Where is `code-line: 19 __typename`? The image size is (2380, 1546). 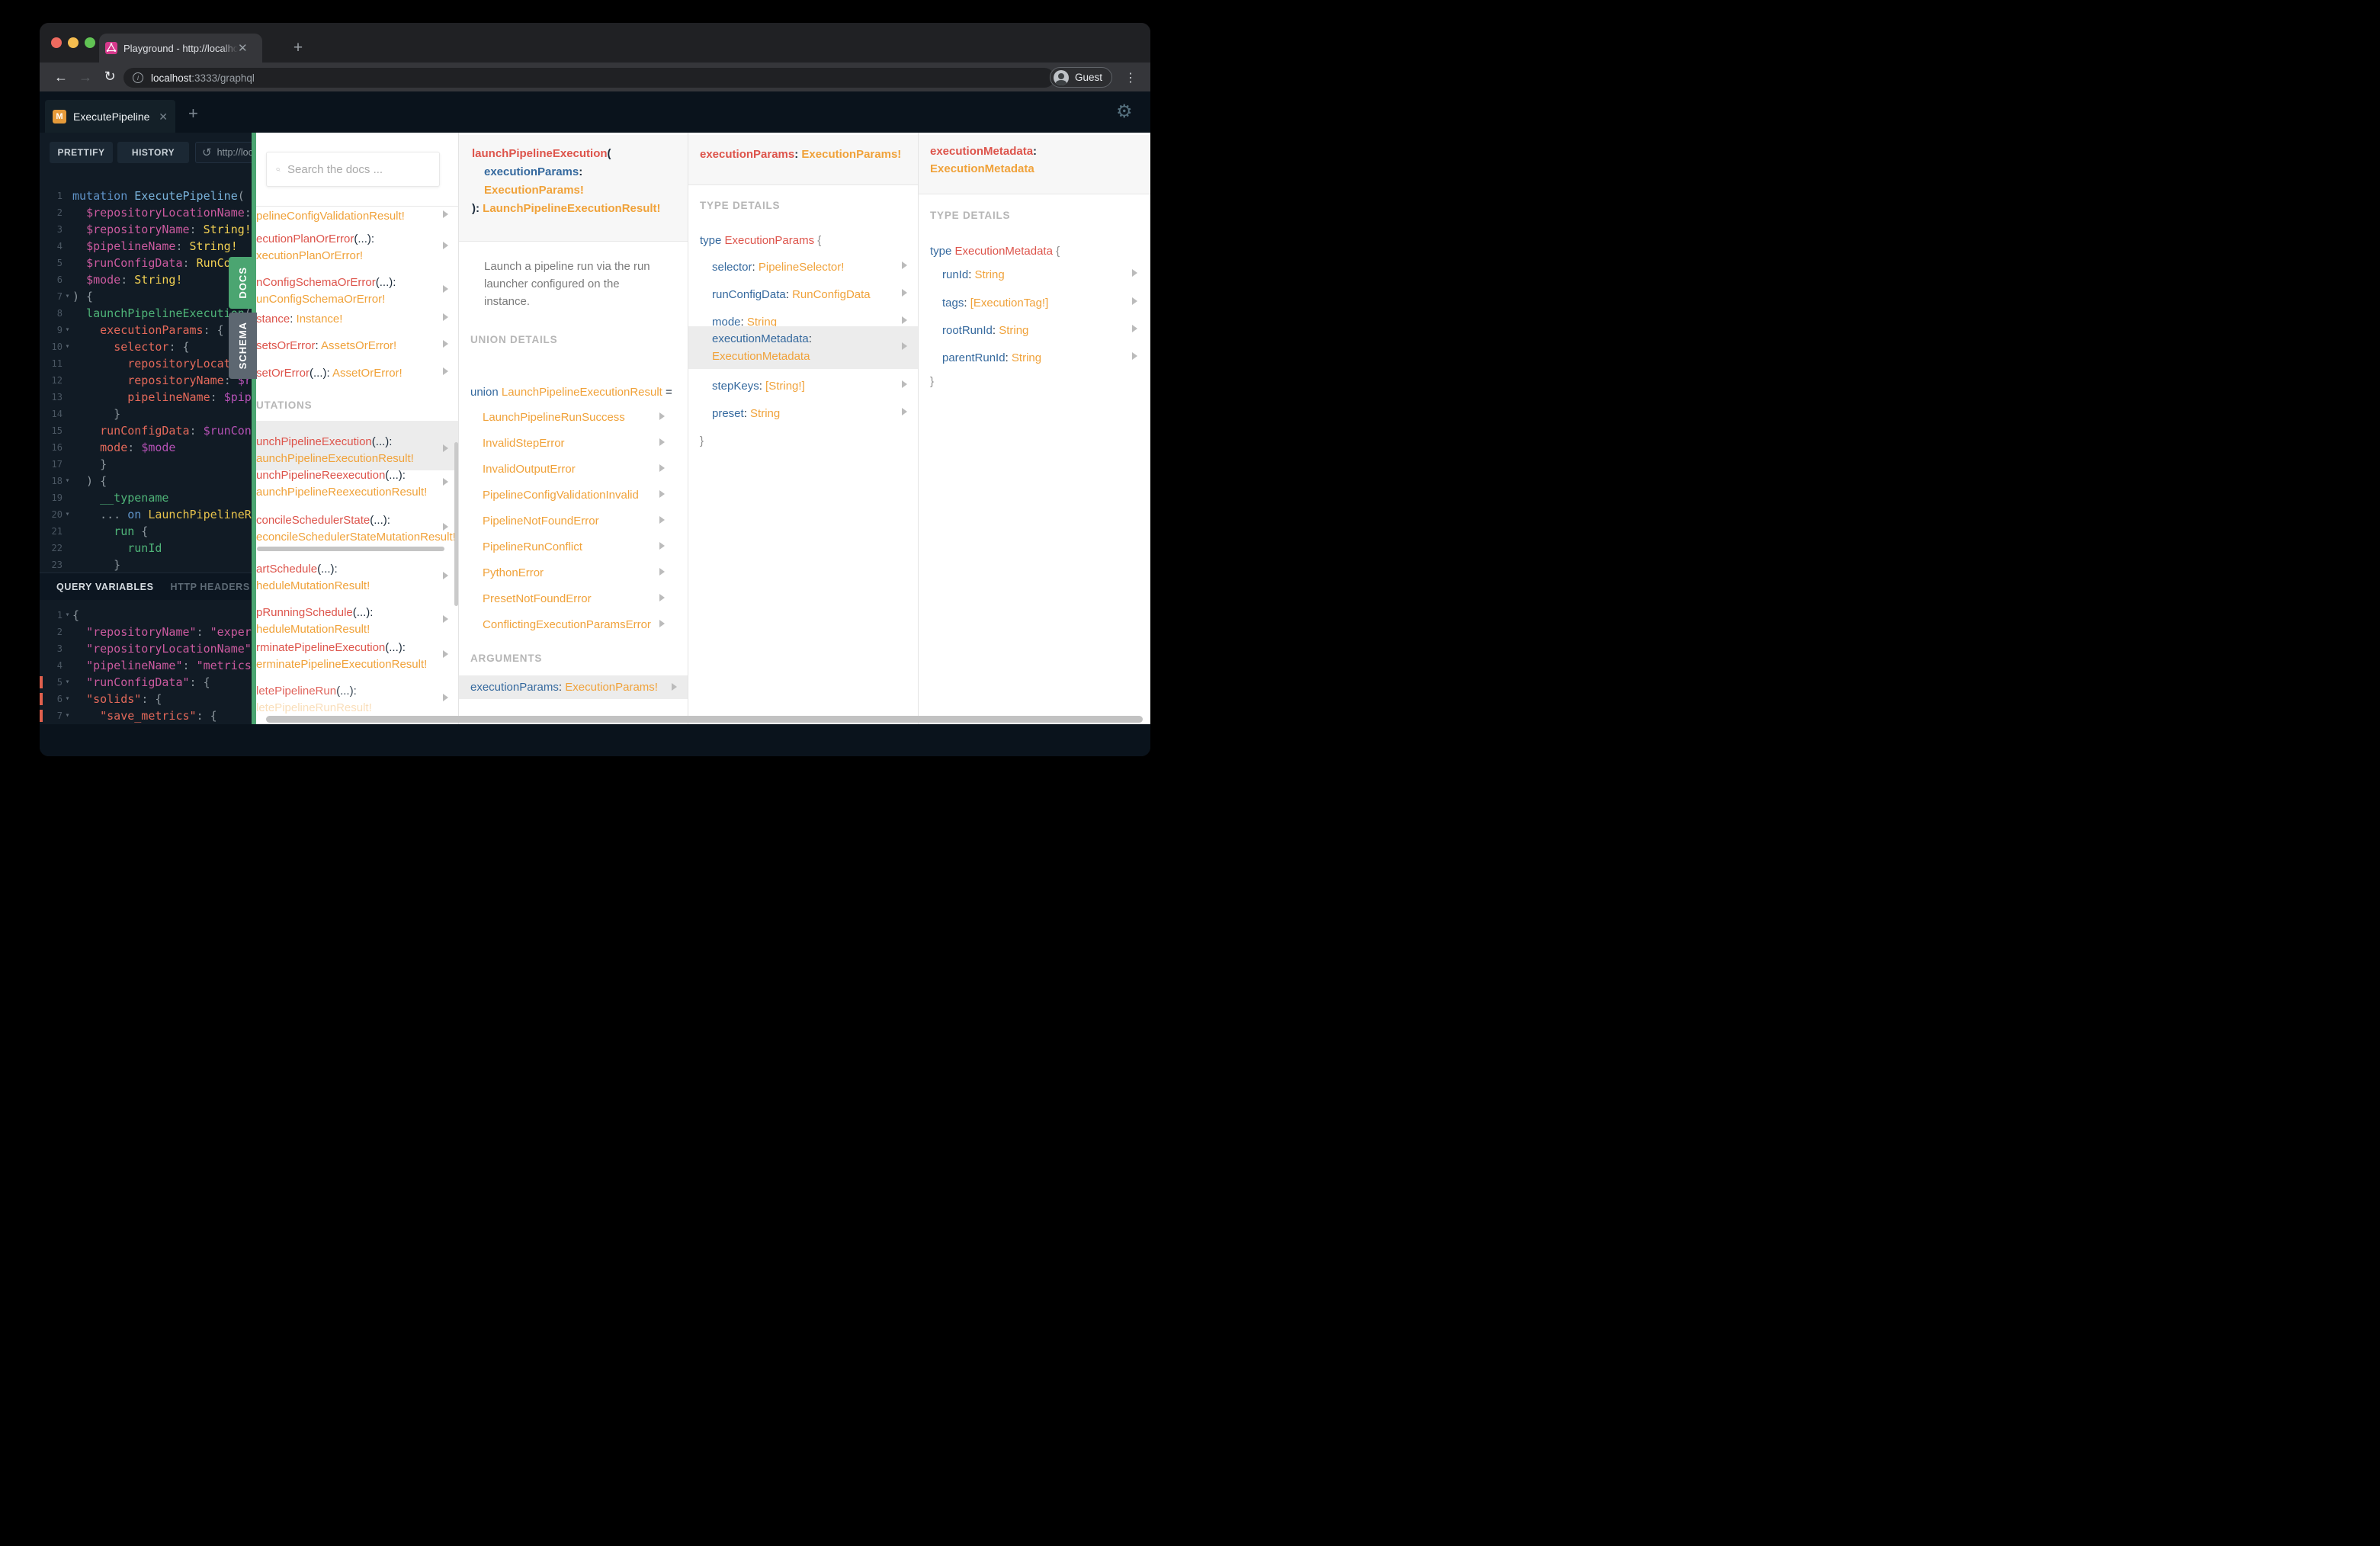
code-line: 19 __typename is located at coordinates (146, 497).